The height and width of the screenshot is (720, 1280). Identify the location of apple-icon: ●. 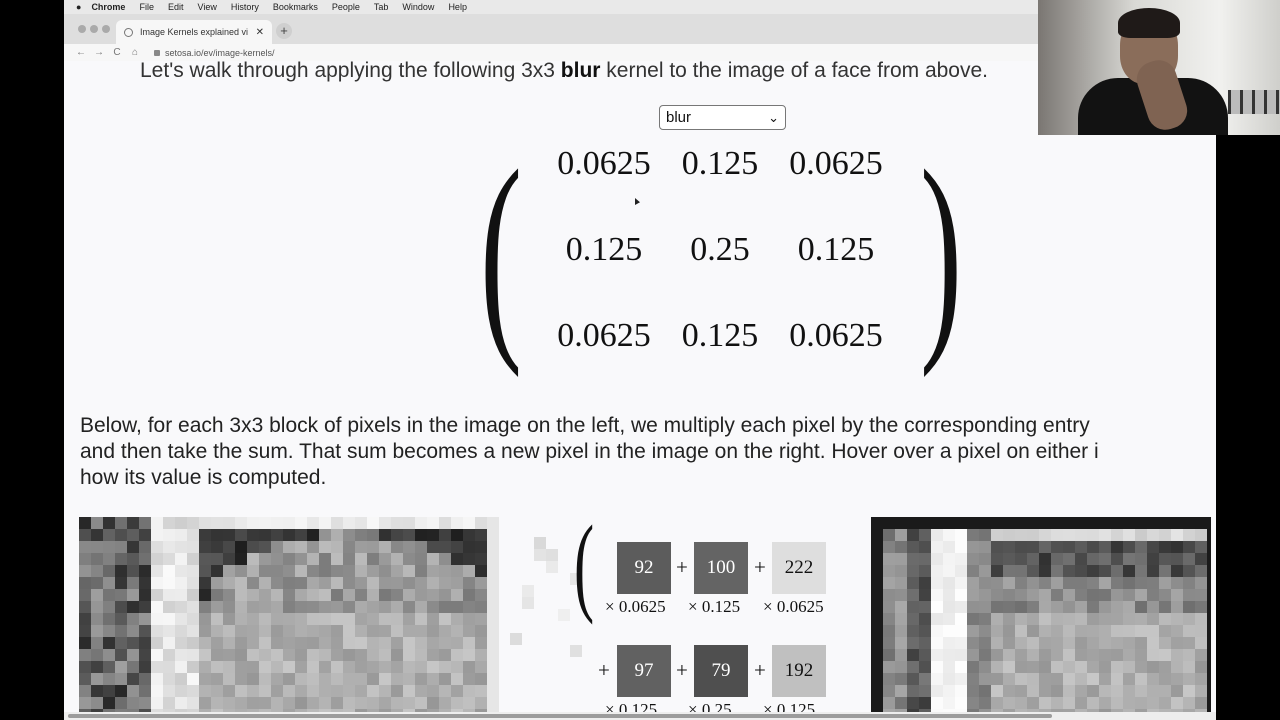
(78, 7).